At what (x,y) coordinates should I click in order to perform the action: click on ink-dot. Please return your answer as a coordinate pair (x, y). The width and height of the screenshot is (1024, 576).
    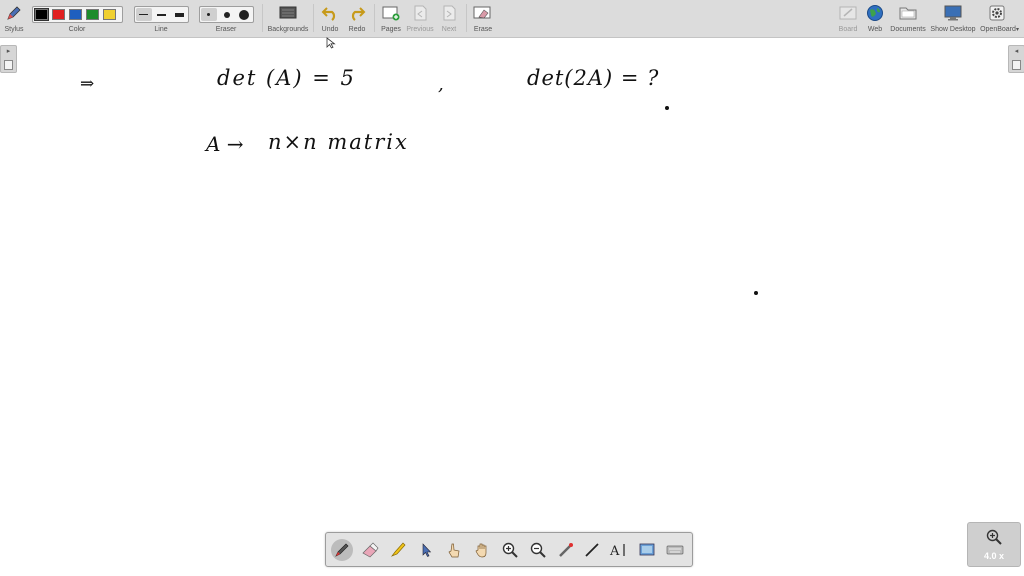
    Looking at the image, I should click on (756, 293).